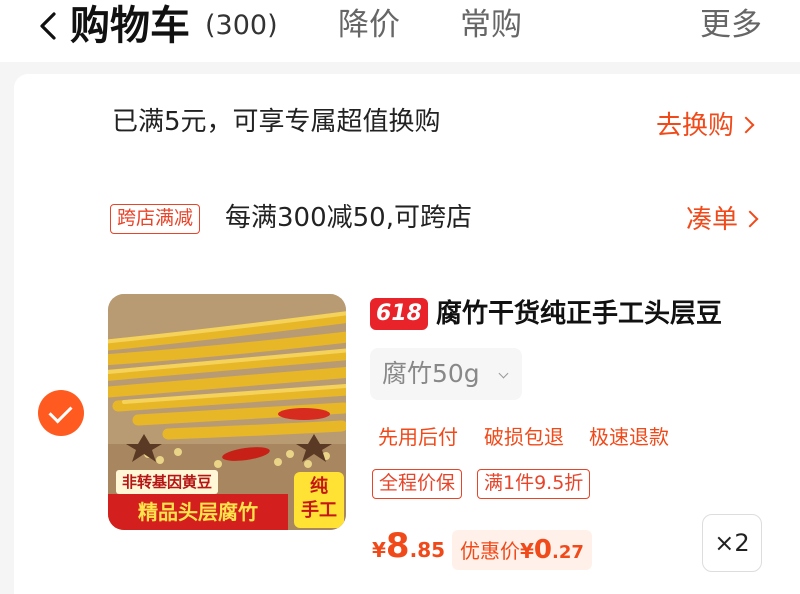 This screenshot has width=800, height=594. Describe the element at coordinates (568, 552) in the screenshot. I see `discount-decimal: .27` at that location.